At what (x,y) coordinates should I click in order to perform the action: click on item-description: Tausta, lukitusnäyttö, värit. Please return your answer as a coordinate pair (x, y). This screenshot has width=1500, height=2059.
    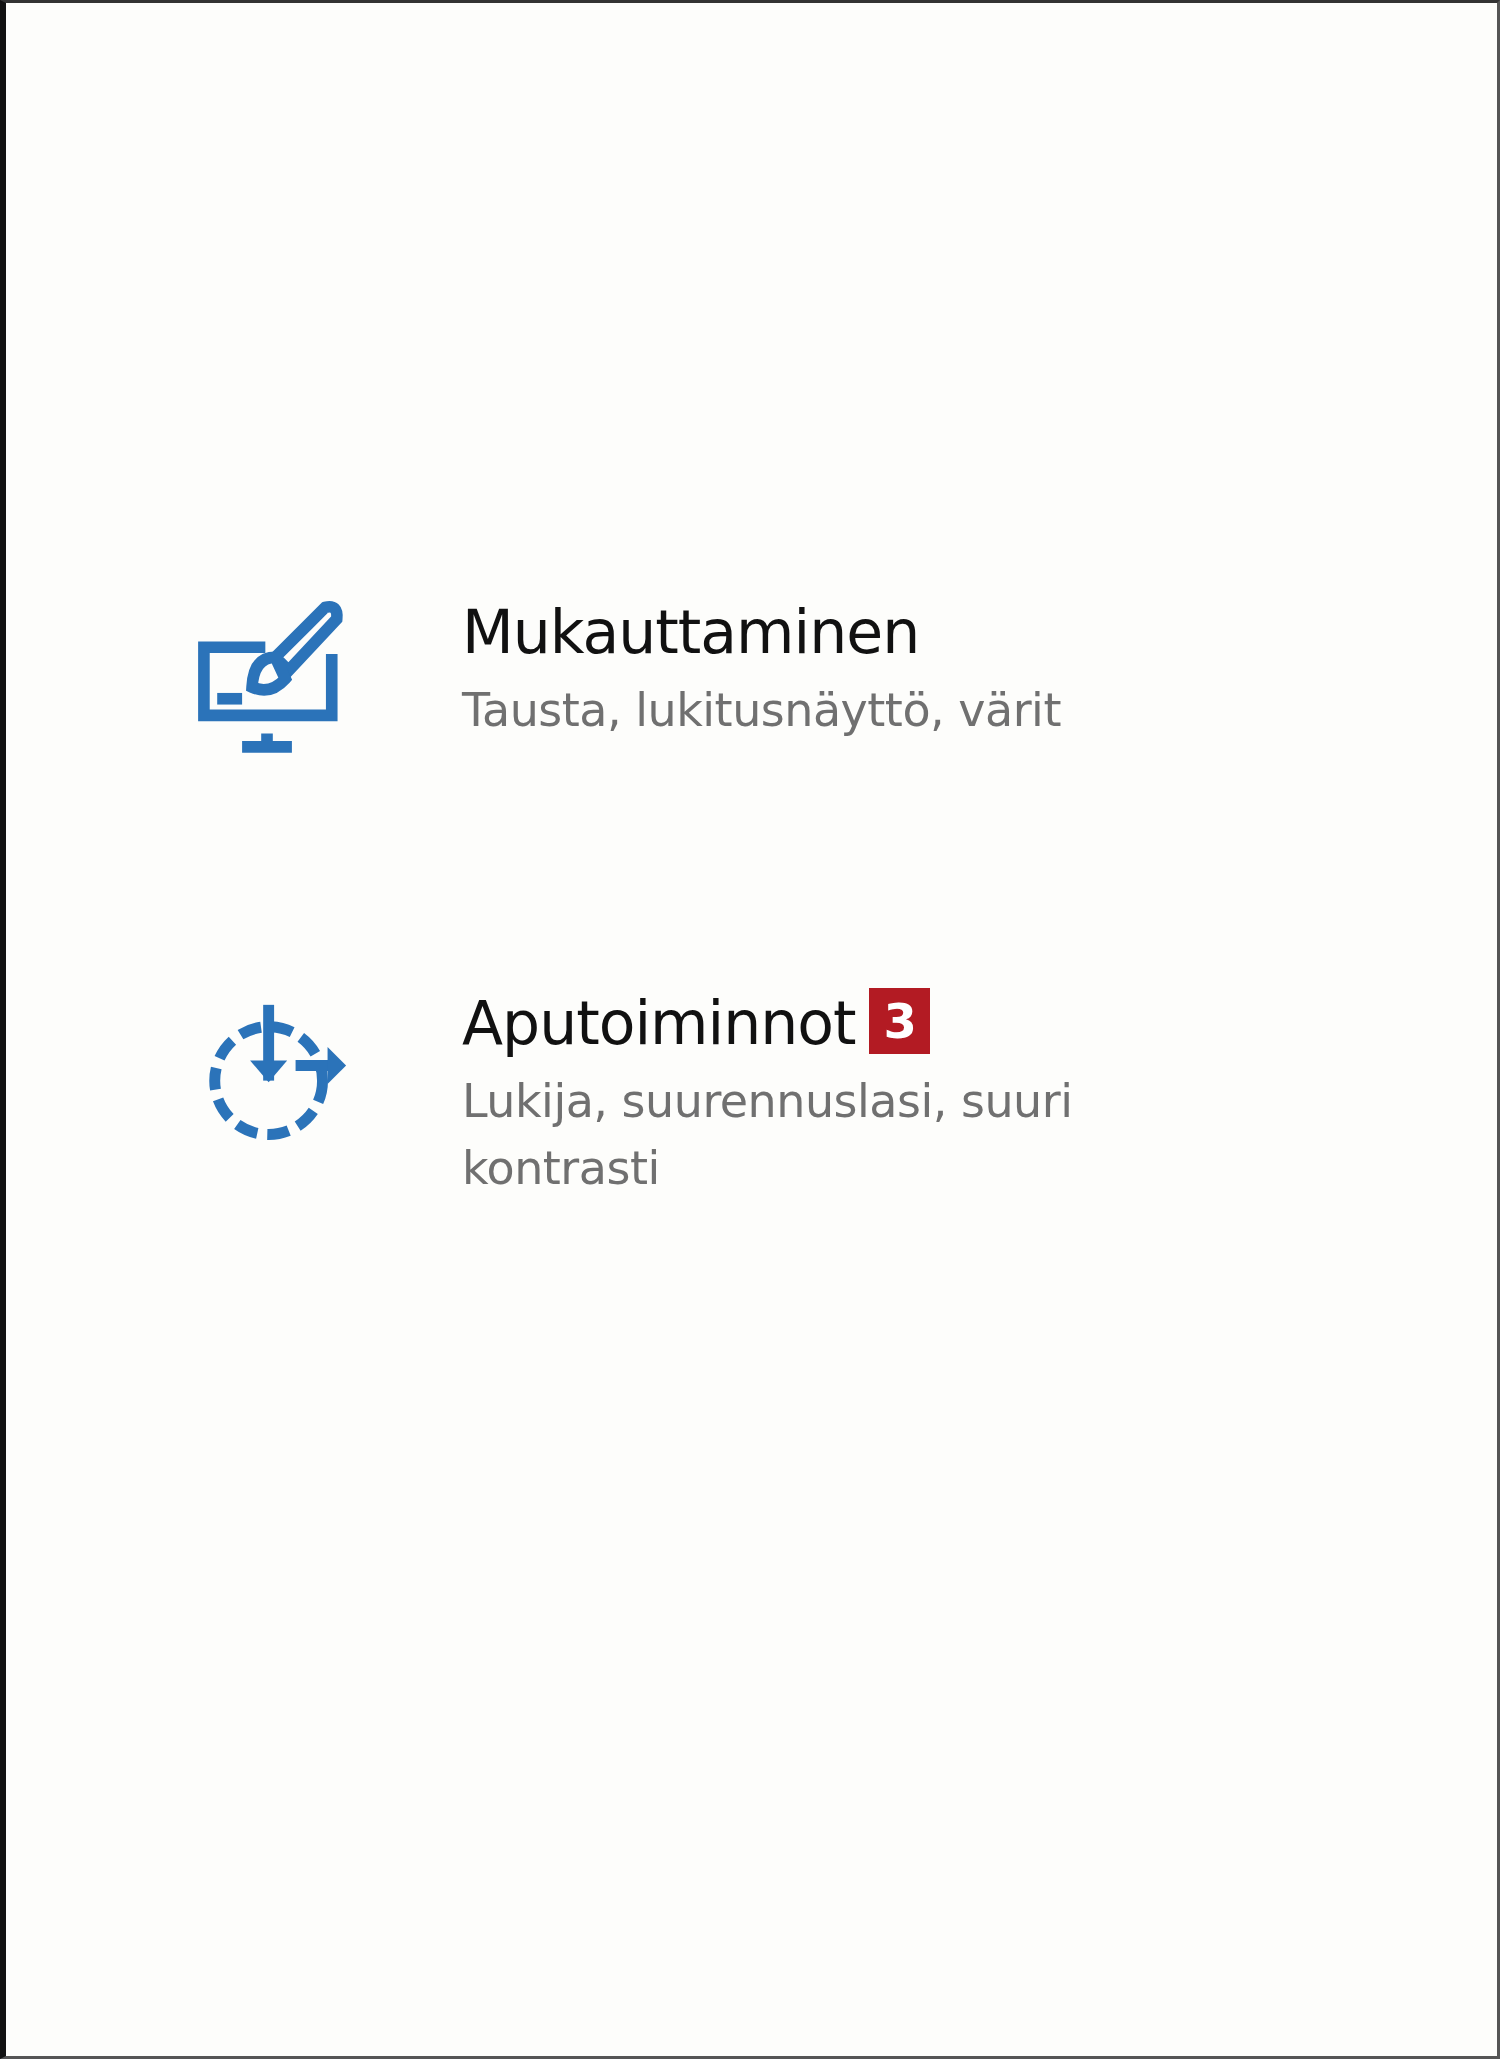
    Looking at the image, I should click on (762, 710).